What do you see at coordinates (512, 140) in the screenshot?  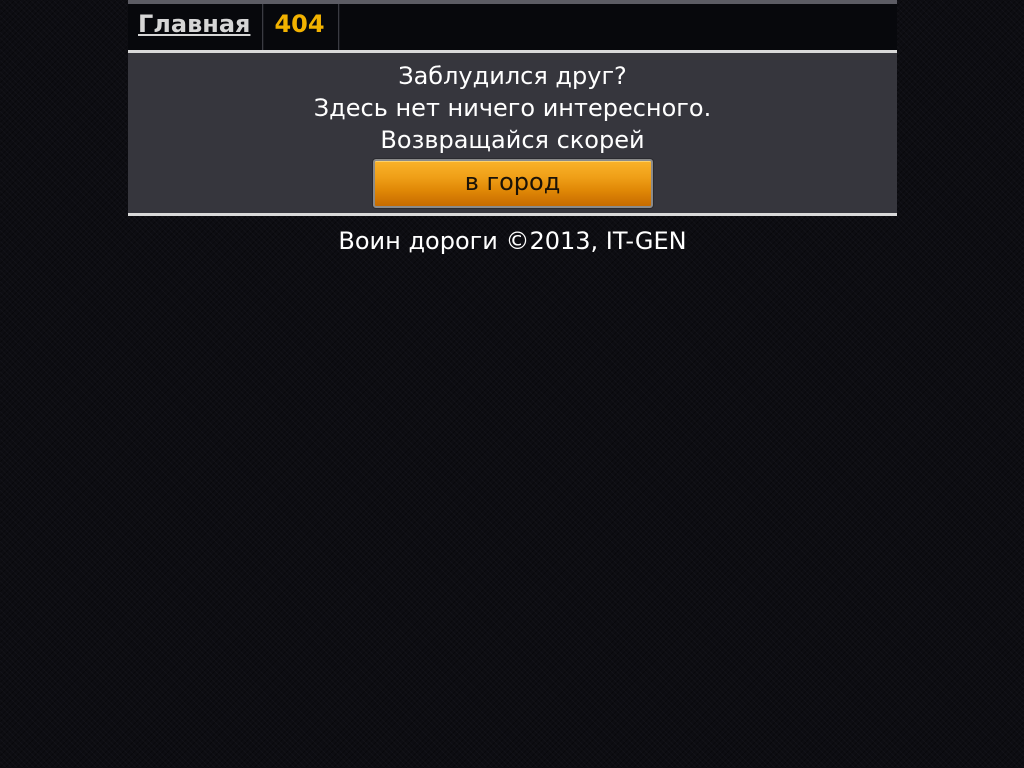 I see `message-line-3: Возвращайся скорей` at bounding box center [512, 140].